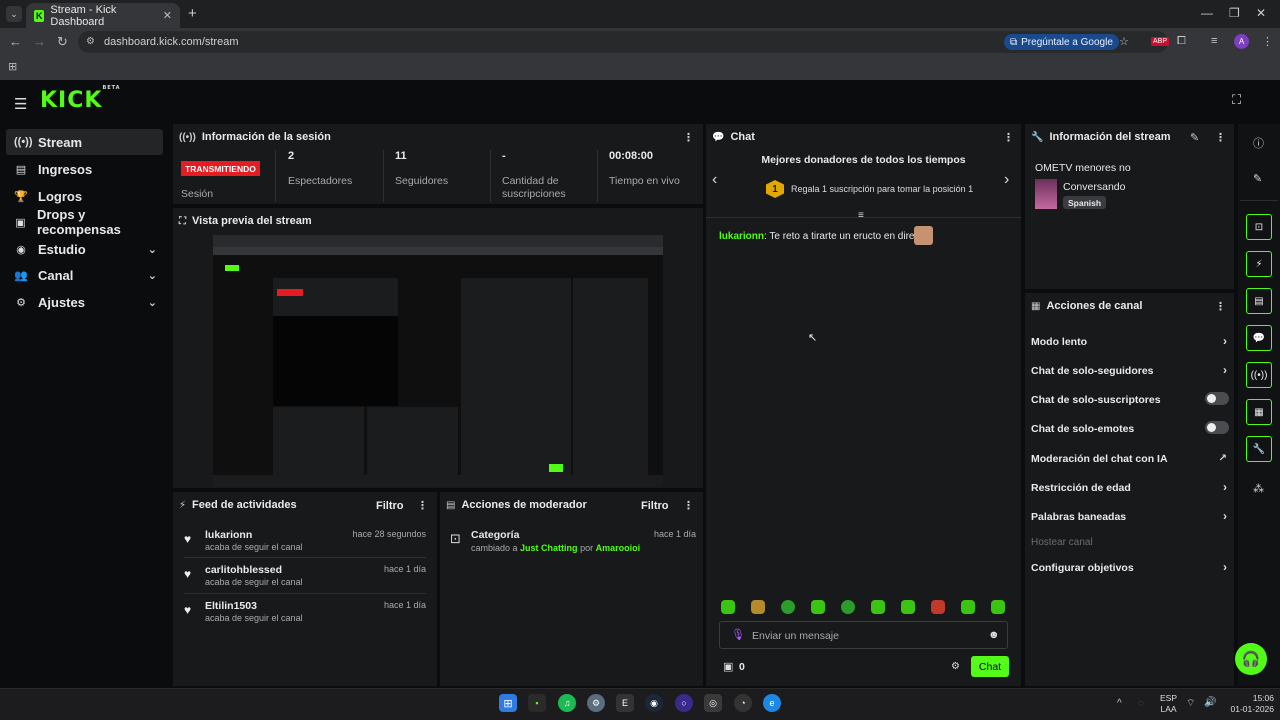 The height and width of the screenshot is (720, 1280). What do you see at coordinates (84, 169) in the screenshot?
I see `sidebar-item-ingresos: ▤ Ingresos` at bounding box center [84, 169].